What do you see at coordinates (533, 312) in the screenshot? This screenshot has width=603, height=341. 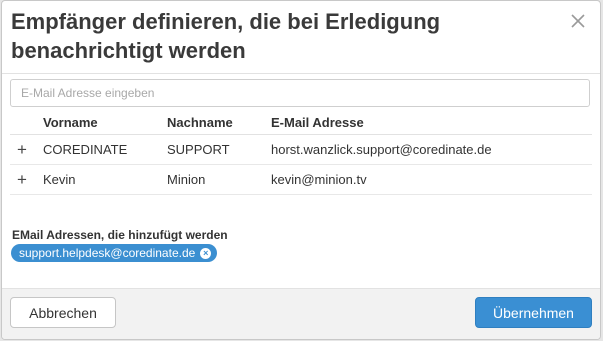 I see `apply-button: Übernehmen` at bounding box center [533, 312].